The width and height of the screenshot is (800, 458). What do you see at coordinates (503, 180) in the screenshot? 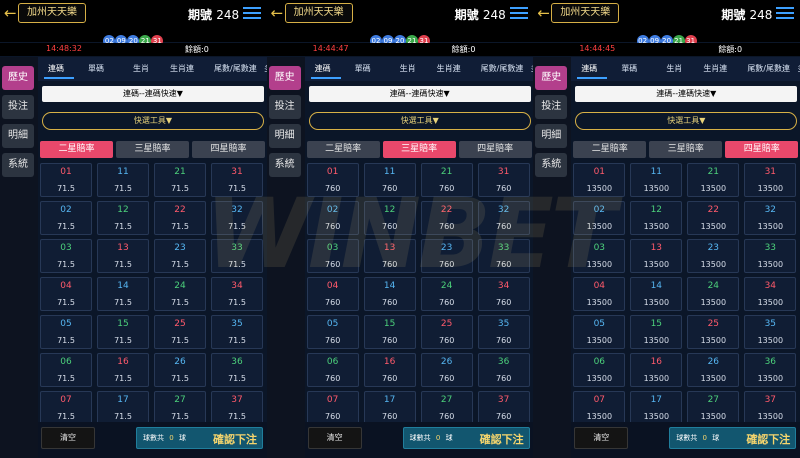
I see `number-cell: 31 760` at bounding box center [503, 180].